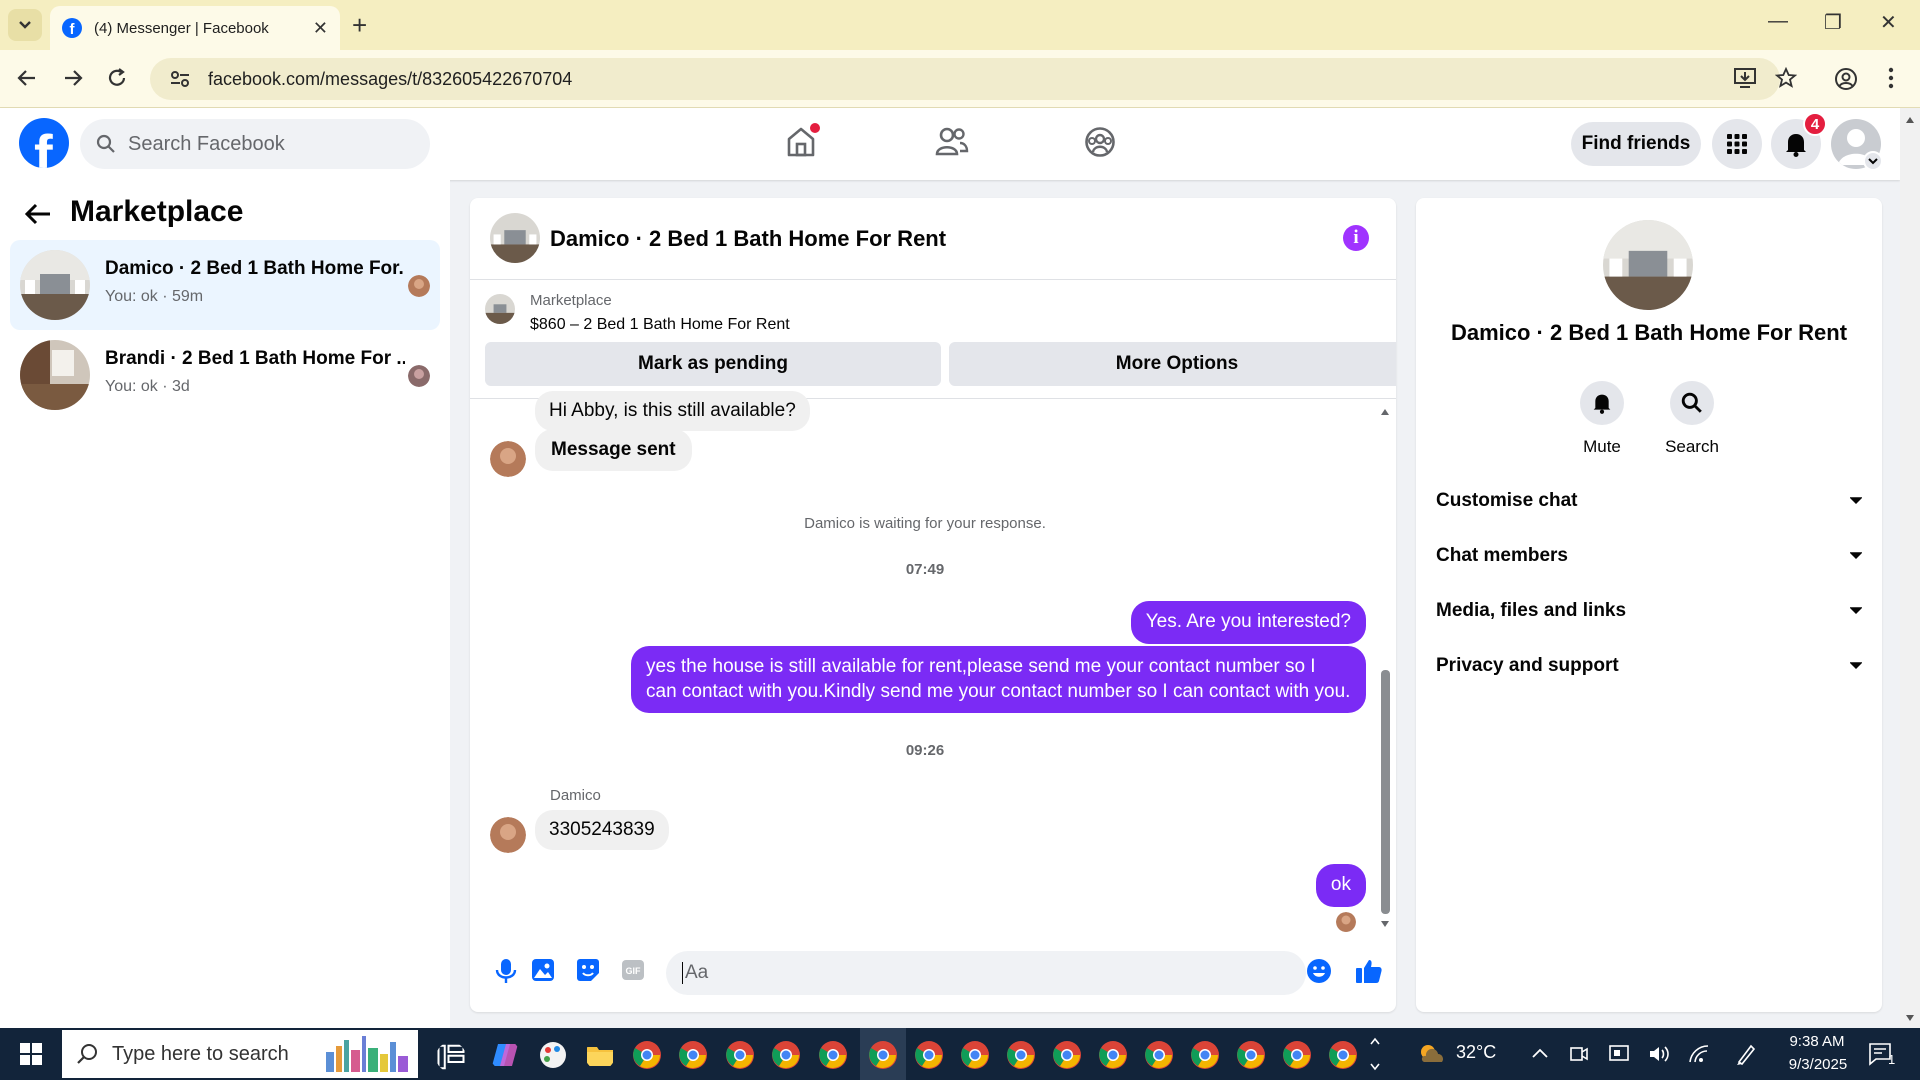  Describe the element at coordinates (600, 1055) in the screenshot. I see `file-explorer-icon` at that location.